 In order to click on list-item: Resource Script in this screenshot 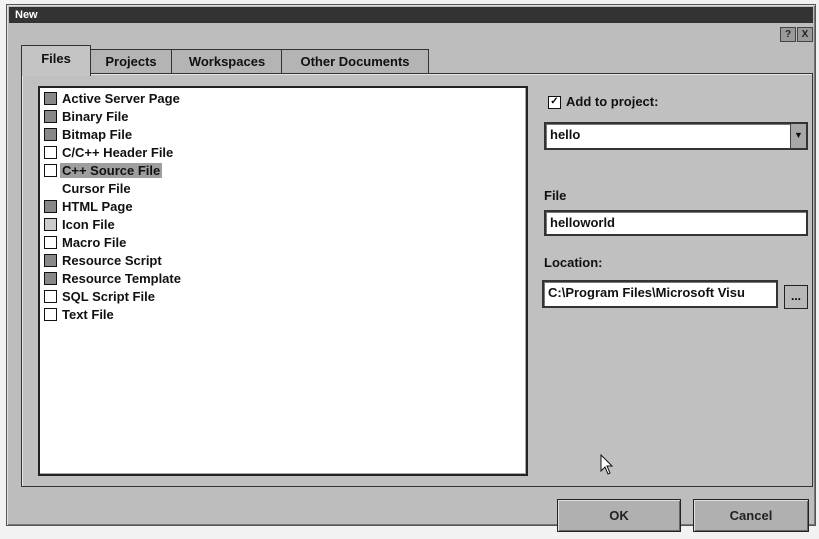, I will do `click(104, 260)`.